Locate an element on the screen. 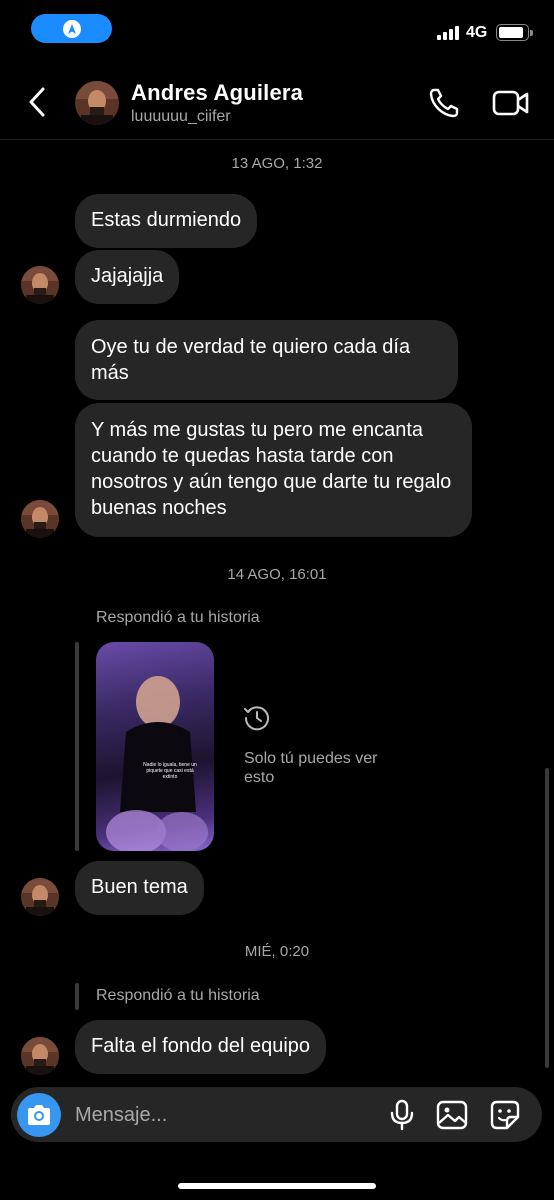 The image size is (554, 1200). voice-message-button is located at coordinates (402, 1115).